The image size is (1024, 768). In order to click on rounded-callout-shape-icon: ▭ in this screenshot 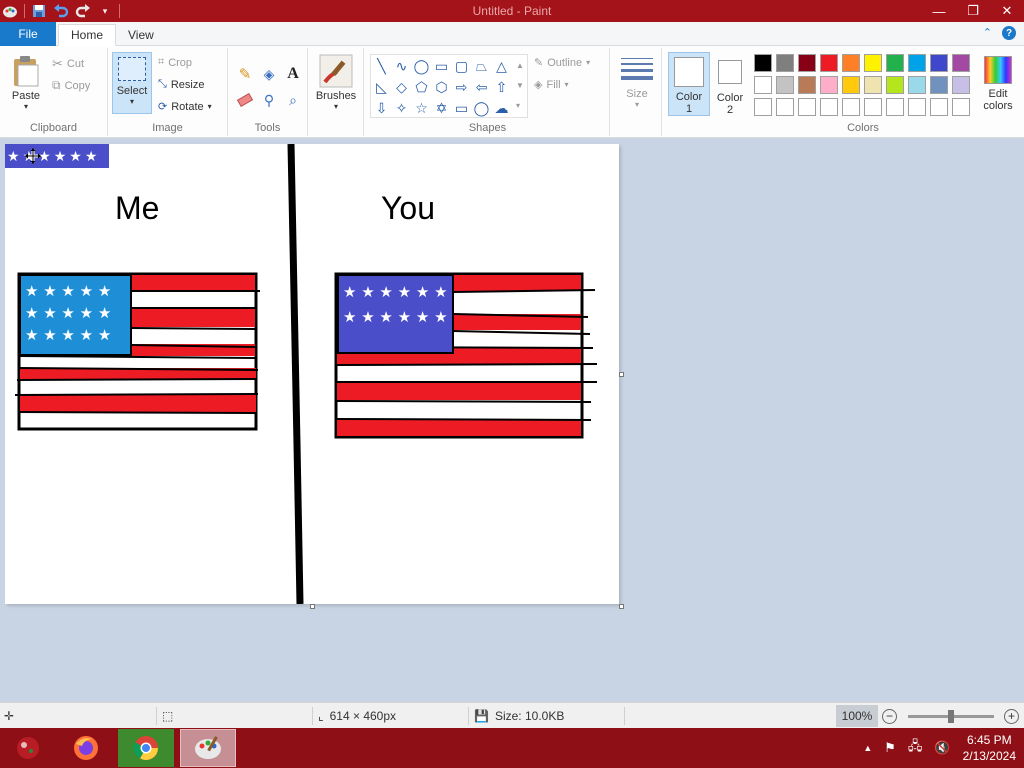, I will do `click(461, 108)`.